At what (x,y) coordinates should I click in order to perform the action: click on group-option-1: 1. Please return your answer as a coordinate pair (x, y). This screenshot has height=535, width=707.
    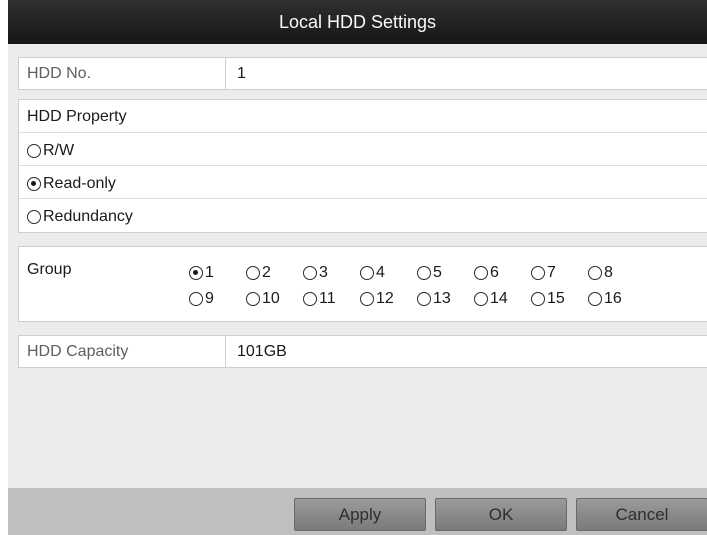
    Looking at the image, I should click on (201, 273).